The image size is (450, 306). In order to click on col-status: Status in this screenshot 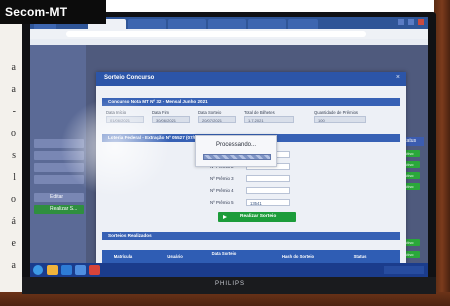, I will do `click(360, 256)`.